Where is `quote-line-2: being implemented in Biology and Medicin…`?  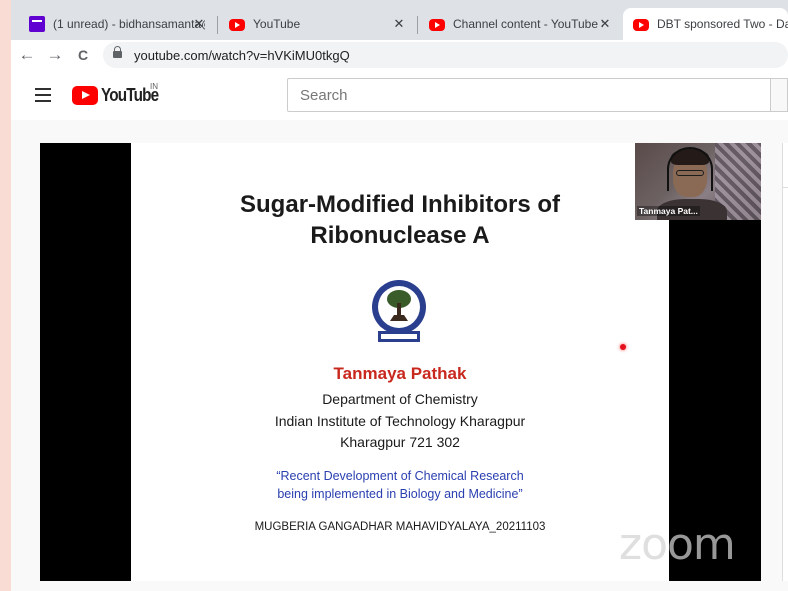
quote-line-2: being implemented in Biology and Medicin… is located at coordinates (400, 494).